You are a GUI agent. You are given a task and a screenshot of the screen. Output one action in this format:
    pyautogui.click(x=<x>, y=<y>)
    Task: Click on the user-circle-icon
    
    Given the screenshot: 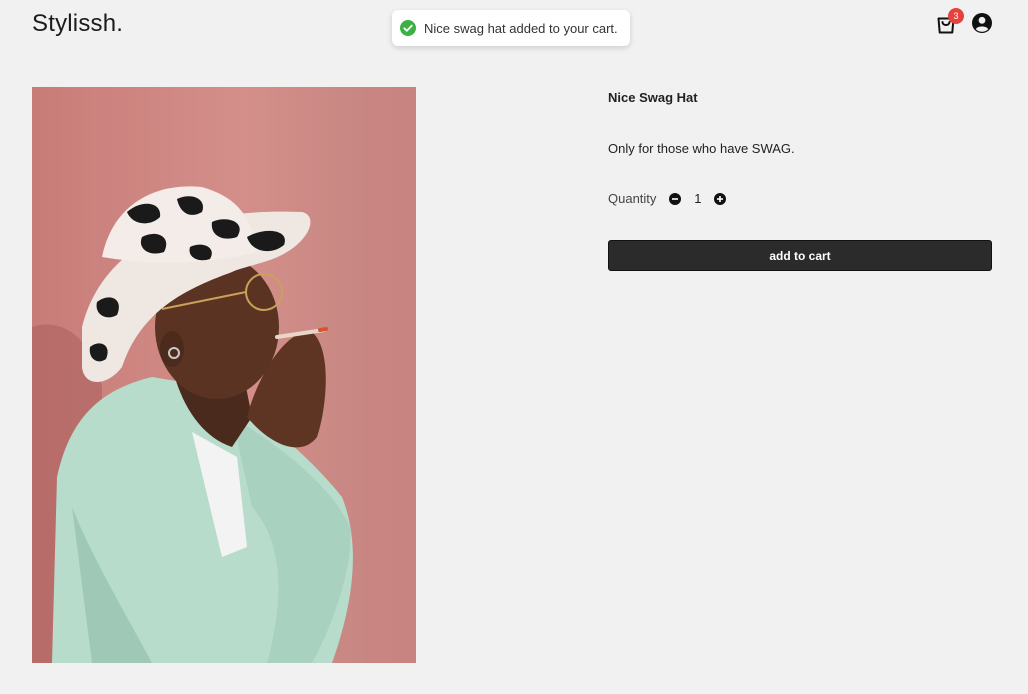 What is the action you would take?
    pyautogui.click(x=982, y=23)
    